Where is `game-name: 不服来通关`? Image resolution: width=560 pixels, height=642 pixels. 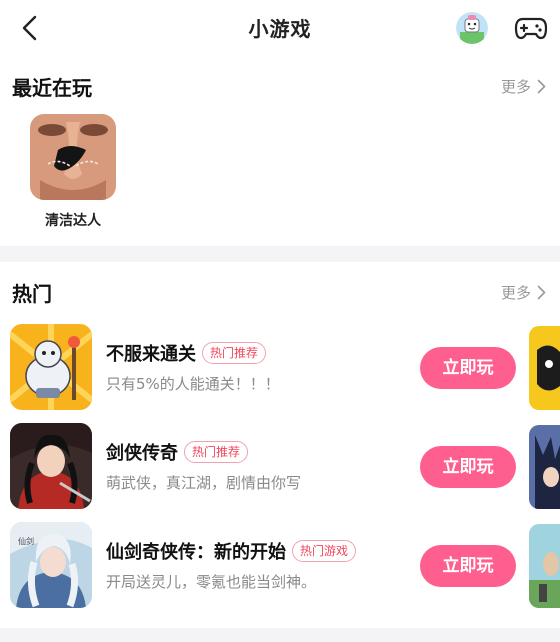
game-name: 不服来通关 is located at coordinates (151, 354).